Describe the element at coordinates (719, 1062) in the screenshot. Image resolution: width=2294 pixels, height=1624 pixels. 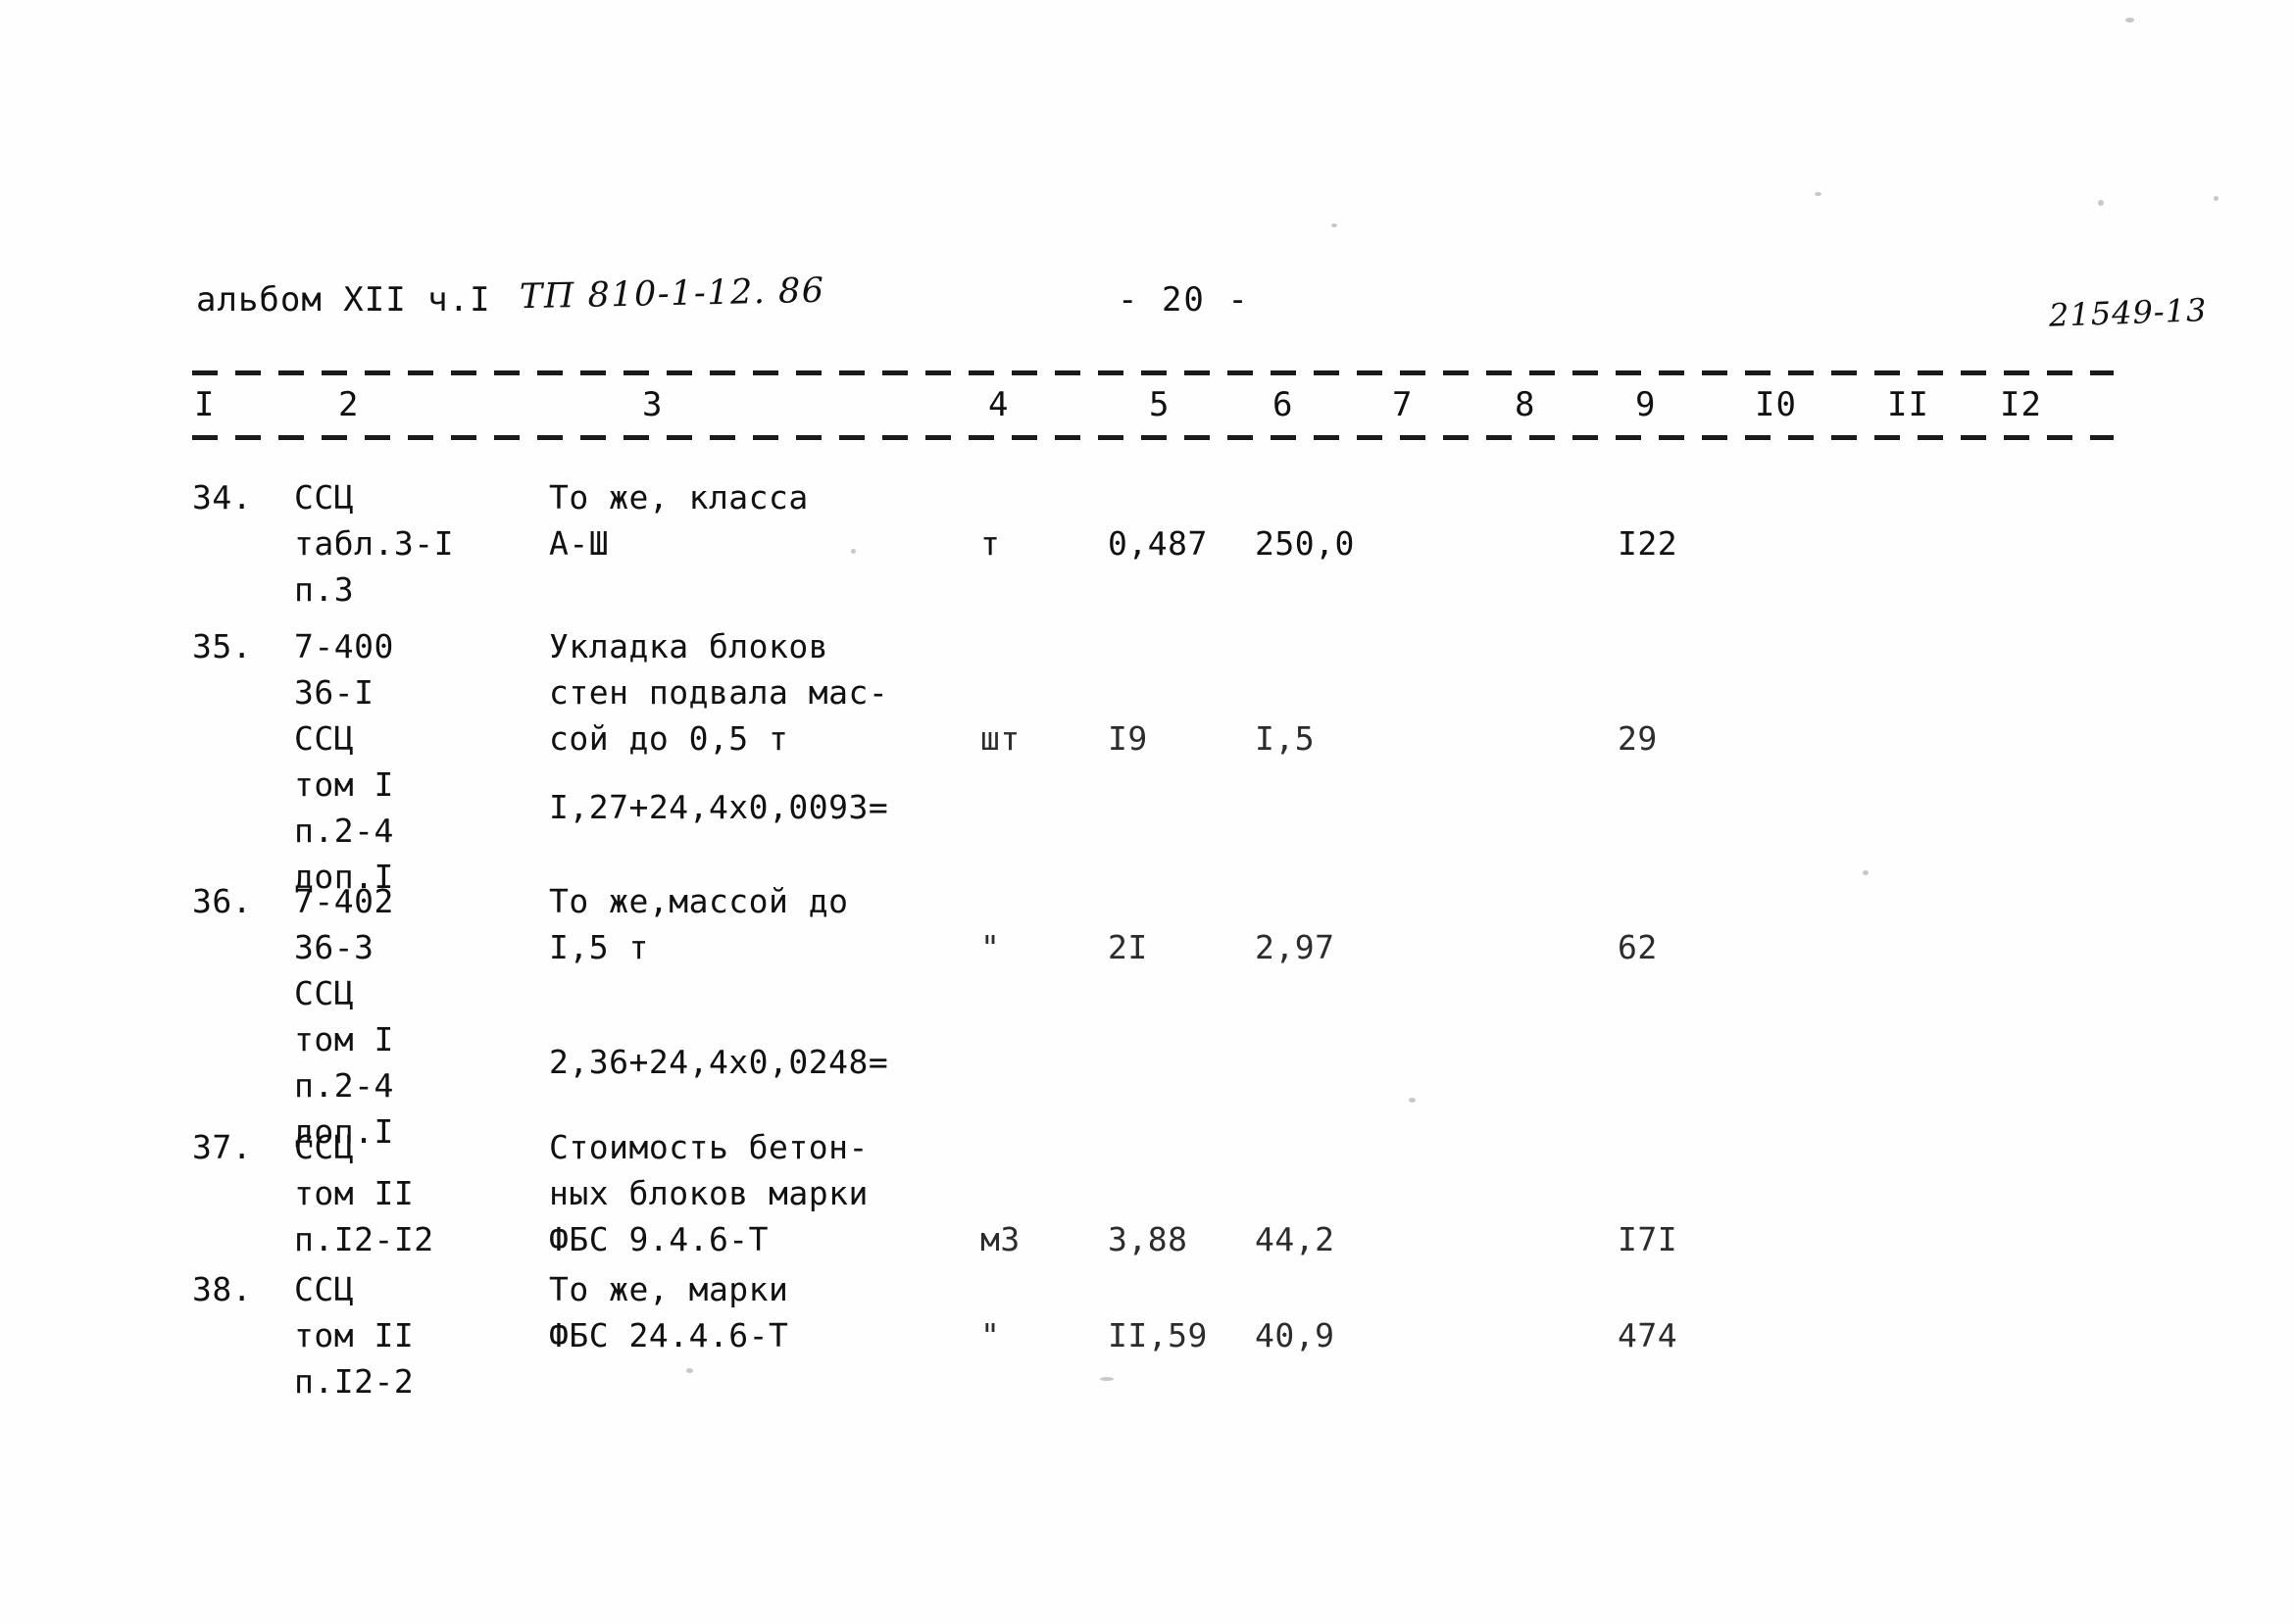
I see `calculation-formula: 2,36+24,4х0,0248=` at that location.